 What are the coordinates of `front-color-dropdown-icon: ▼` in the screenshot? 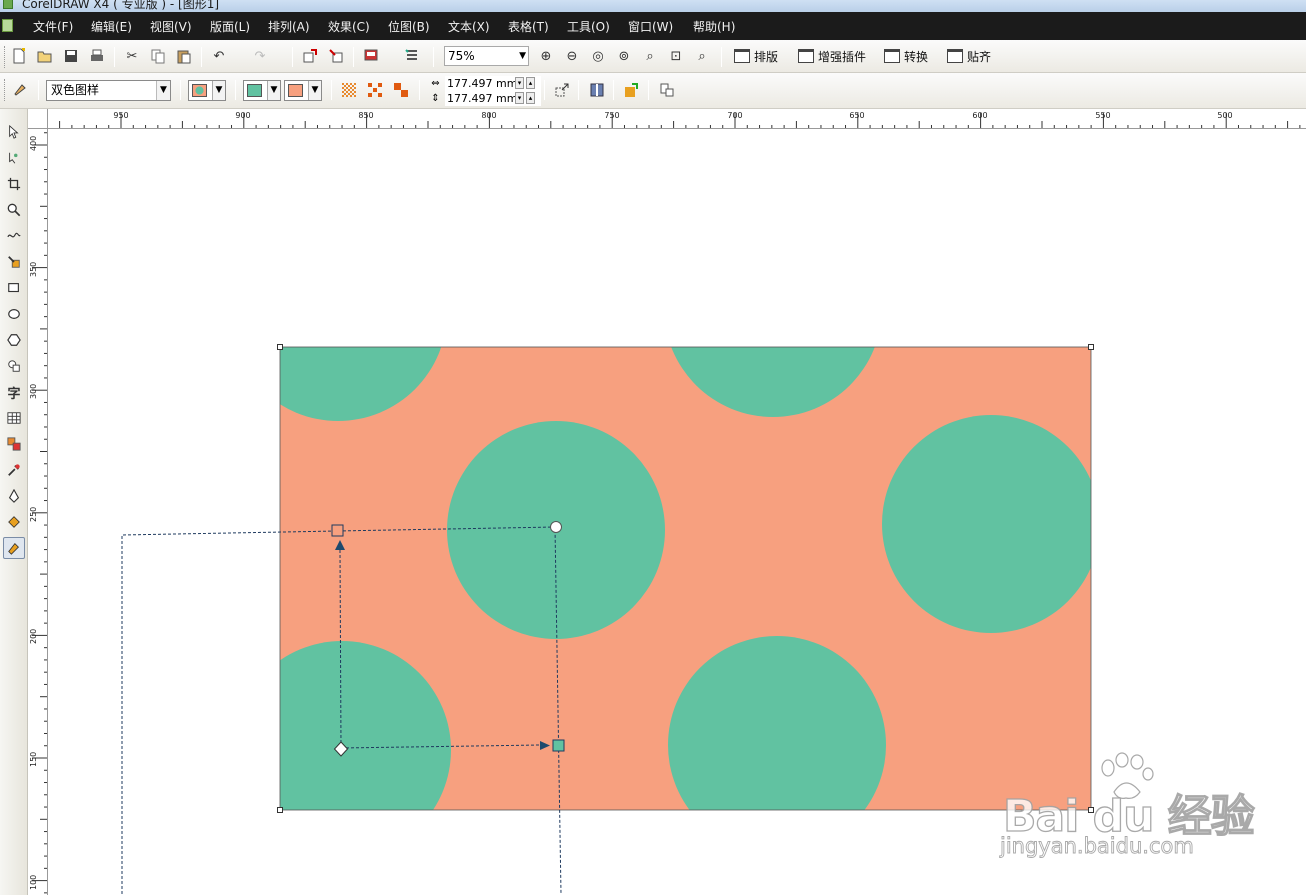 It's located at (273, 90).